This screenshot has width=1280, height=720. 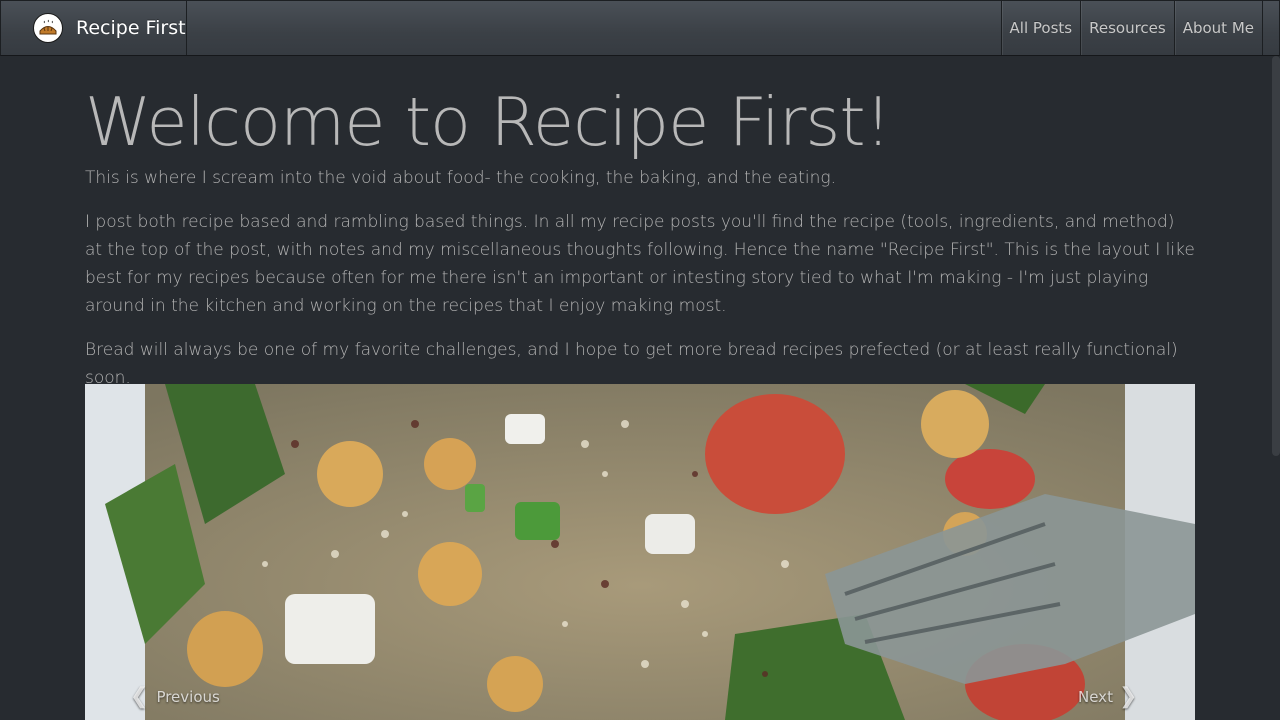 I want to click on brand-link: Recipe First, so click(x=94, y=28).